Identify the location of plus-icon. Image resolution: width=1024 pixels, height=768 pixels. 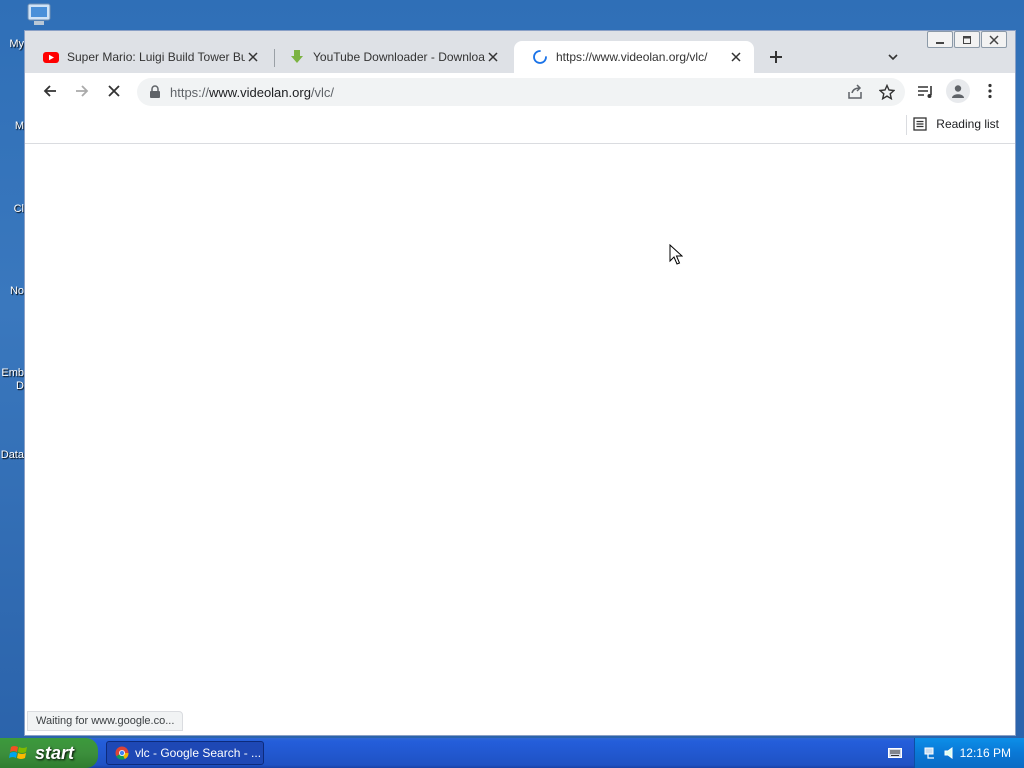
(776, 57).